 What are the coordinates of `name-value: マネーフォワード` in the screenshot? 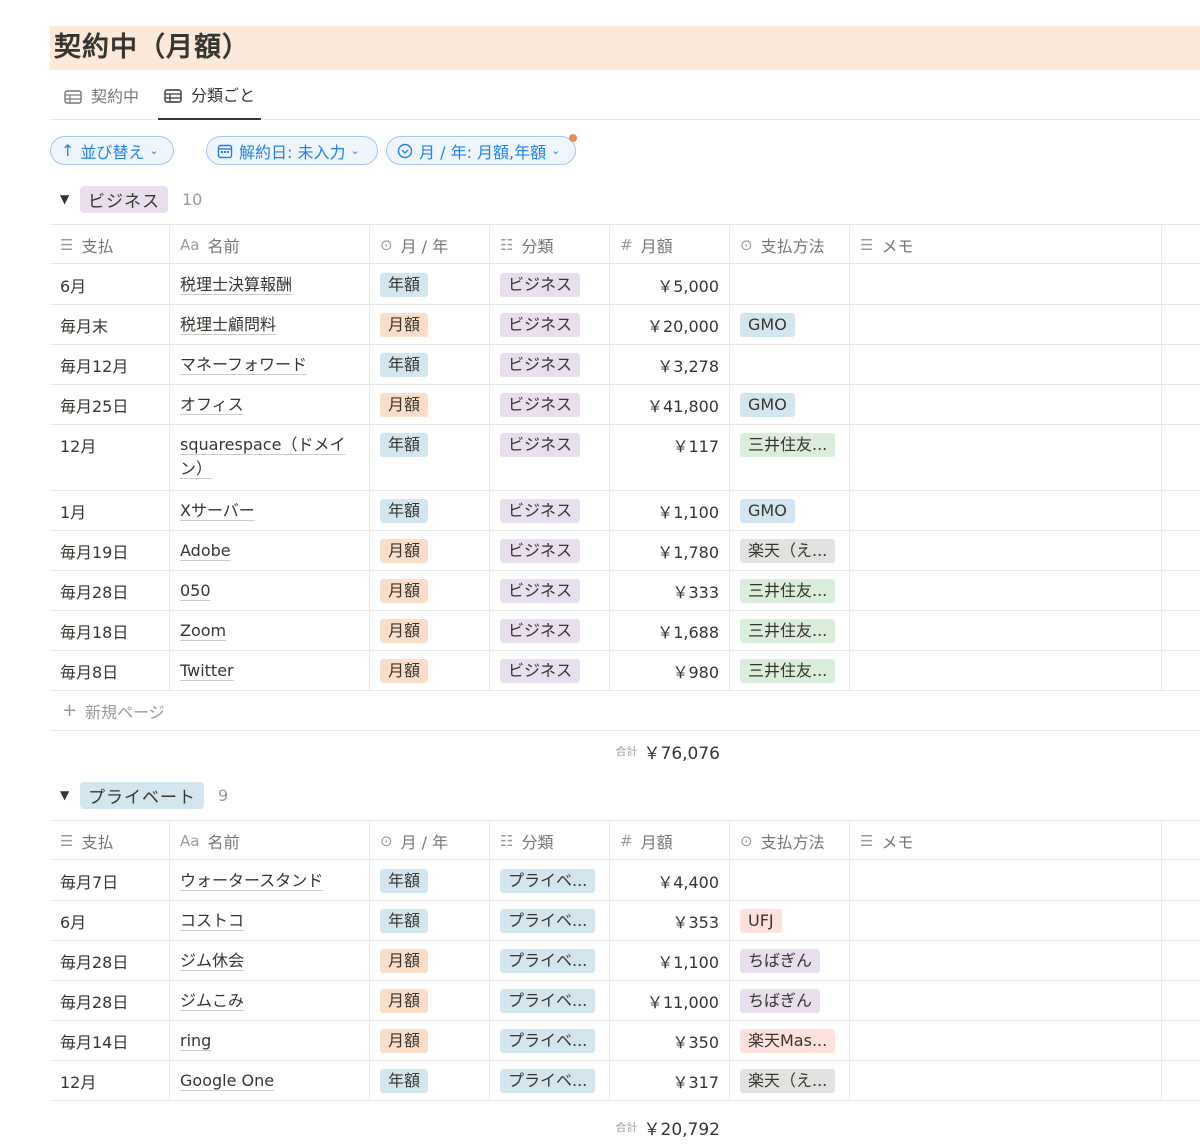 It's located at (243, 364).